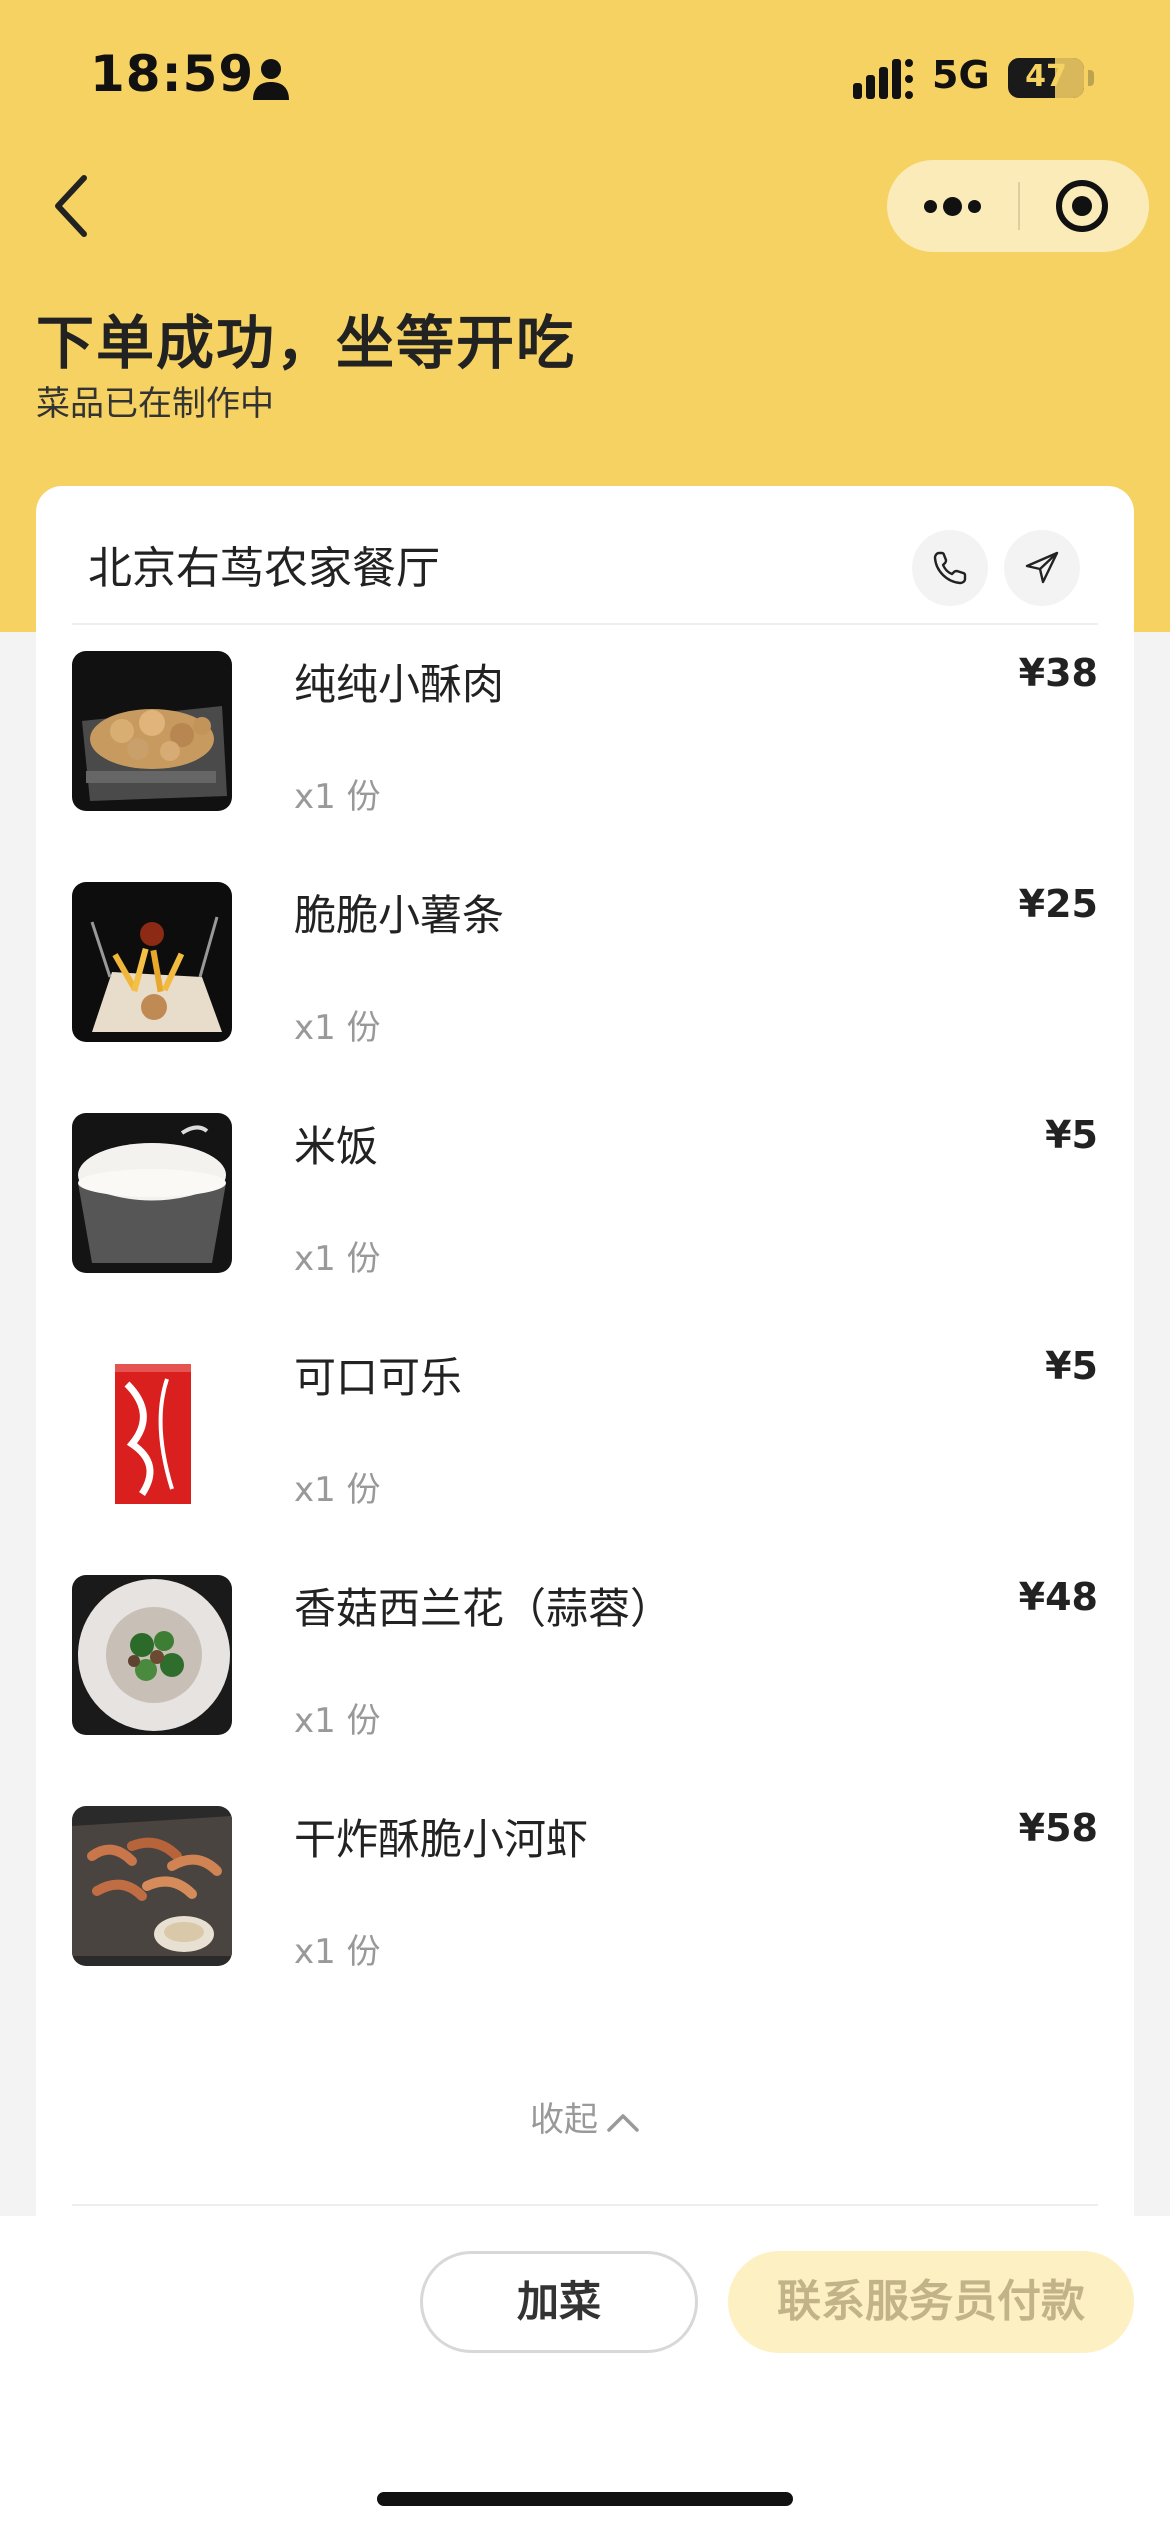 The image size is (1170, 2532). What do you see at coordinates (961, 75) in the screenshot?
I see `network-type: 5G` at bounding box center [961, 75].